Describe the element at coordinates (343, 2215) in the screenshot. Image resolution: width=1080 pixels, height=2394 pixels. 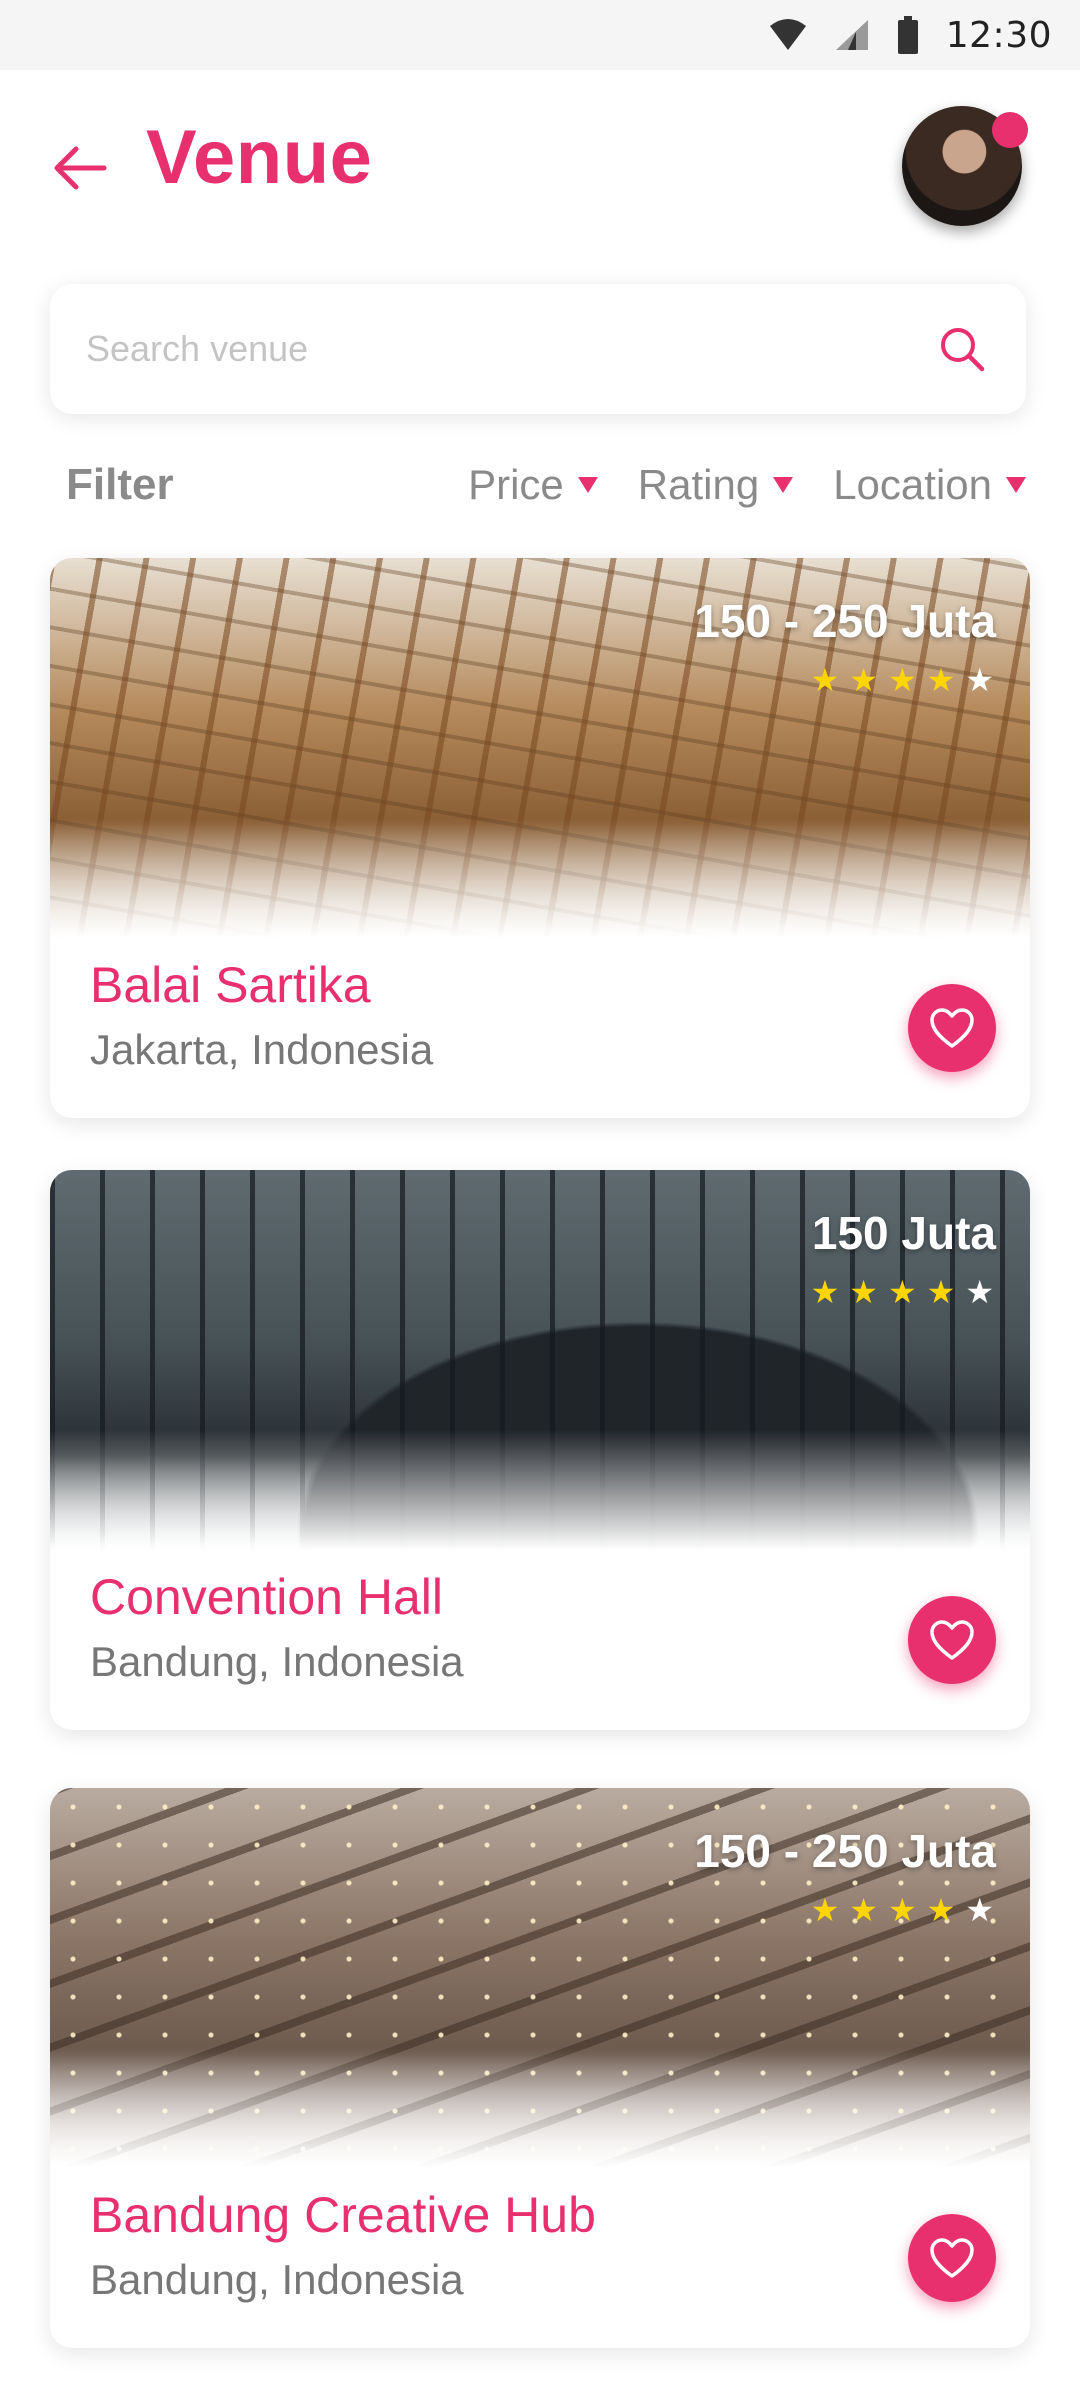
I see `venue-name: Bandung Creative Hub` at that location.